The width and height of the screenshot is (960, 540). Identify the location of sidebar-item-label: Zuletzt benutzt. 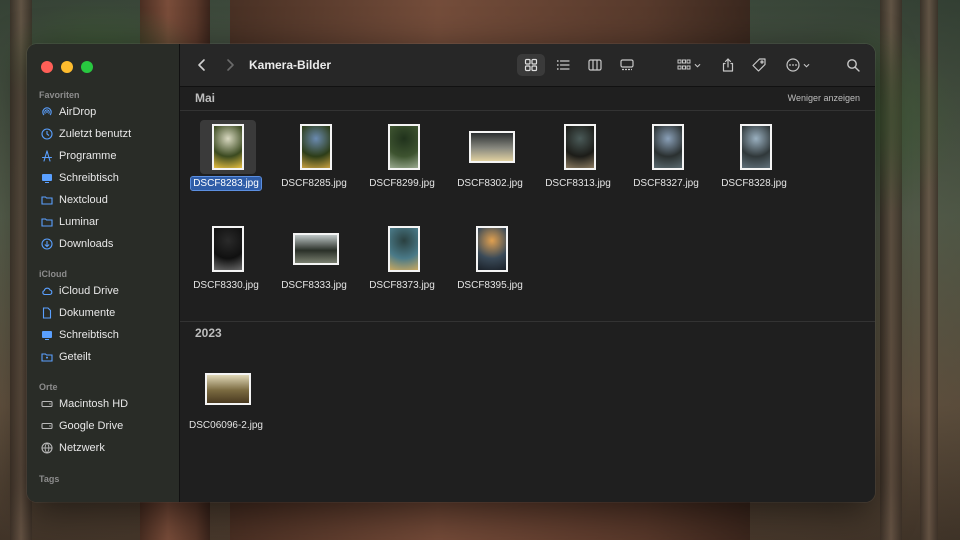
(95, 134).